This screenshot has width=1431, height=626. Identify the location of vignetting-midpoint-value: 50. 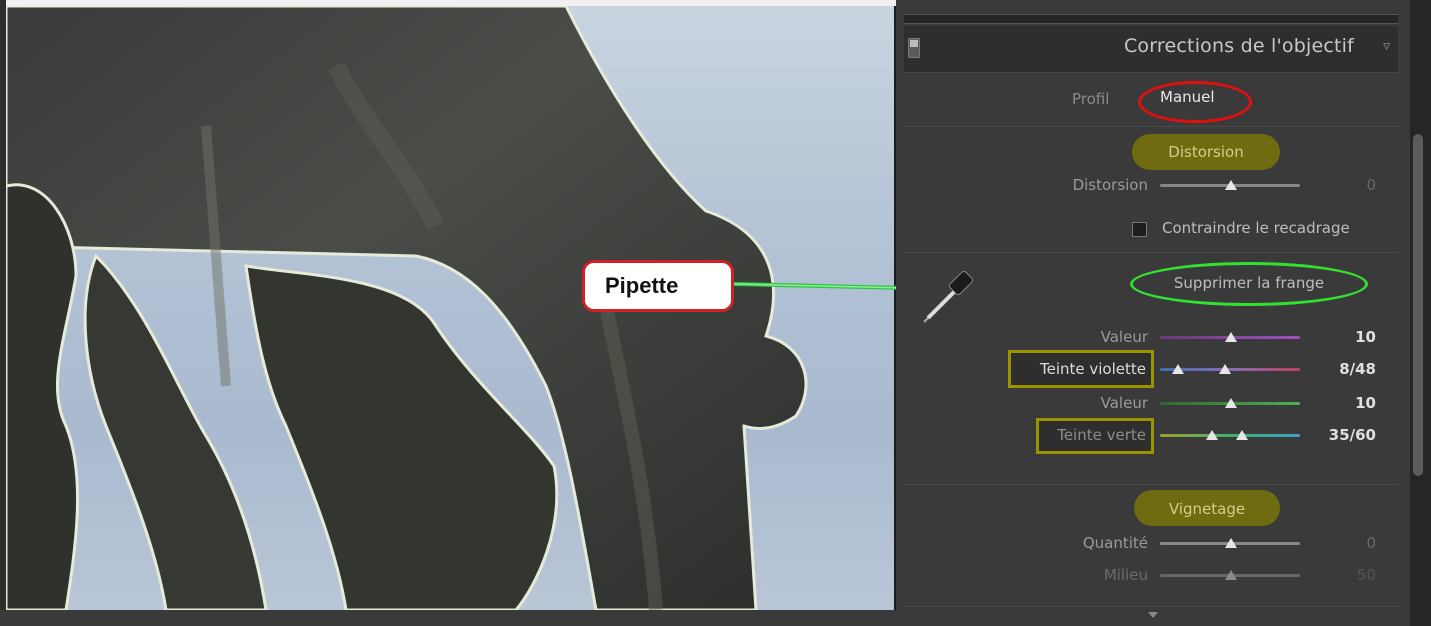
(1346, 575).